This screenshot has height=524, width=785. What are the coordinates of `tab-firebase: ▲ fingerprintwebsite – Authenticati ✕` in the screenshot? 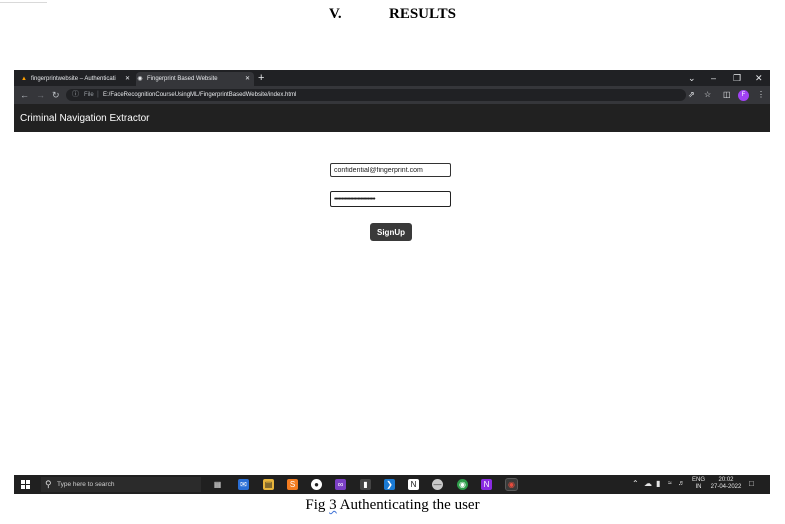 It's located at (77, 79).